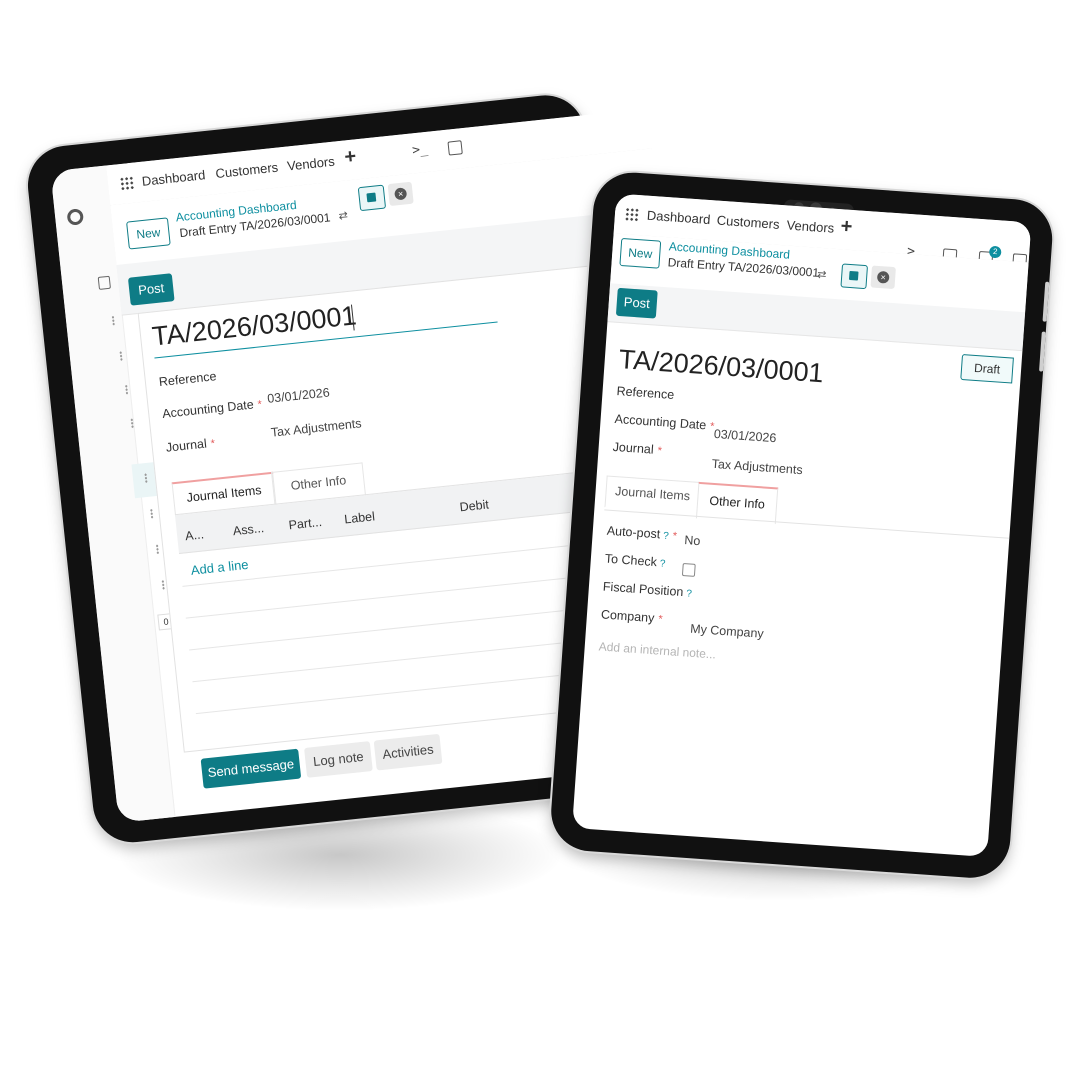 The width and height of the screenshot is (1080, 1080). What do you see at coordinates (688, 570) in the screenshot?
I see `to-check-checkbox` at bounding box center [688, 570].